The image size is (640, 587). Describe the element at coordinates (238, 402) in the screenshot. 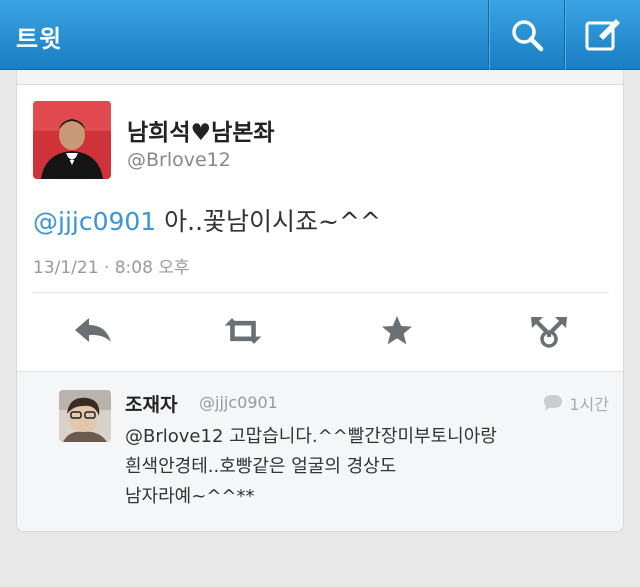

I see `reply-author-handle: @jjjc0901` at that location.